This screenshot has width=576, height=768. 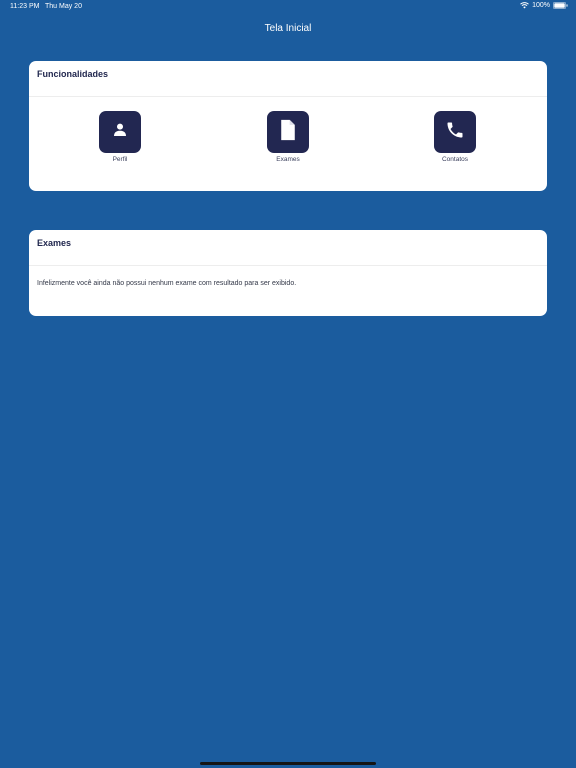 What do you see at coordinates (288, 248) in the screenshot?
I see `exams-card-title: Exames` at bounding box center [288, 248].